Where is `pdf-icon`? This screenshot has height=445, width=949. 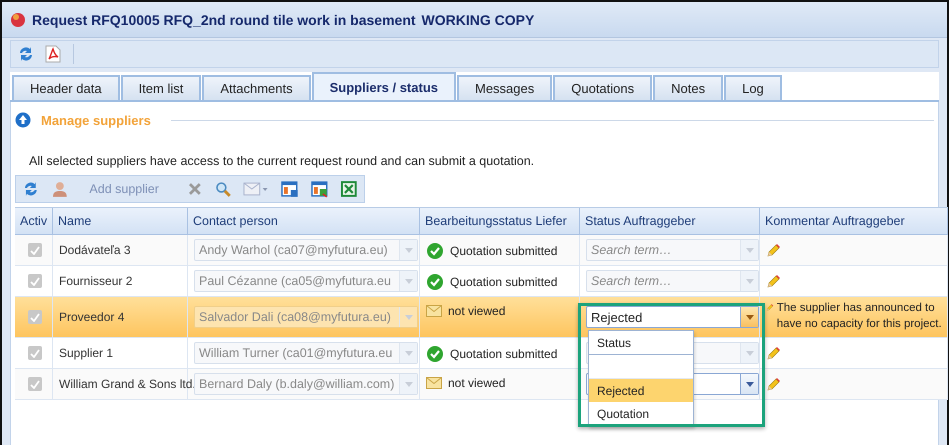
pdf-icon is located at coordinates (53, 54).